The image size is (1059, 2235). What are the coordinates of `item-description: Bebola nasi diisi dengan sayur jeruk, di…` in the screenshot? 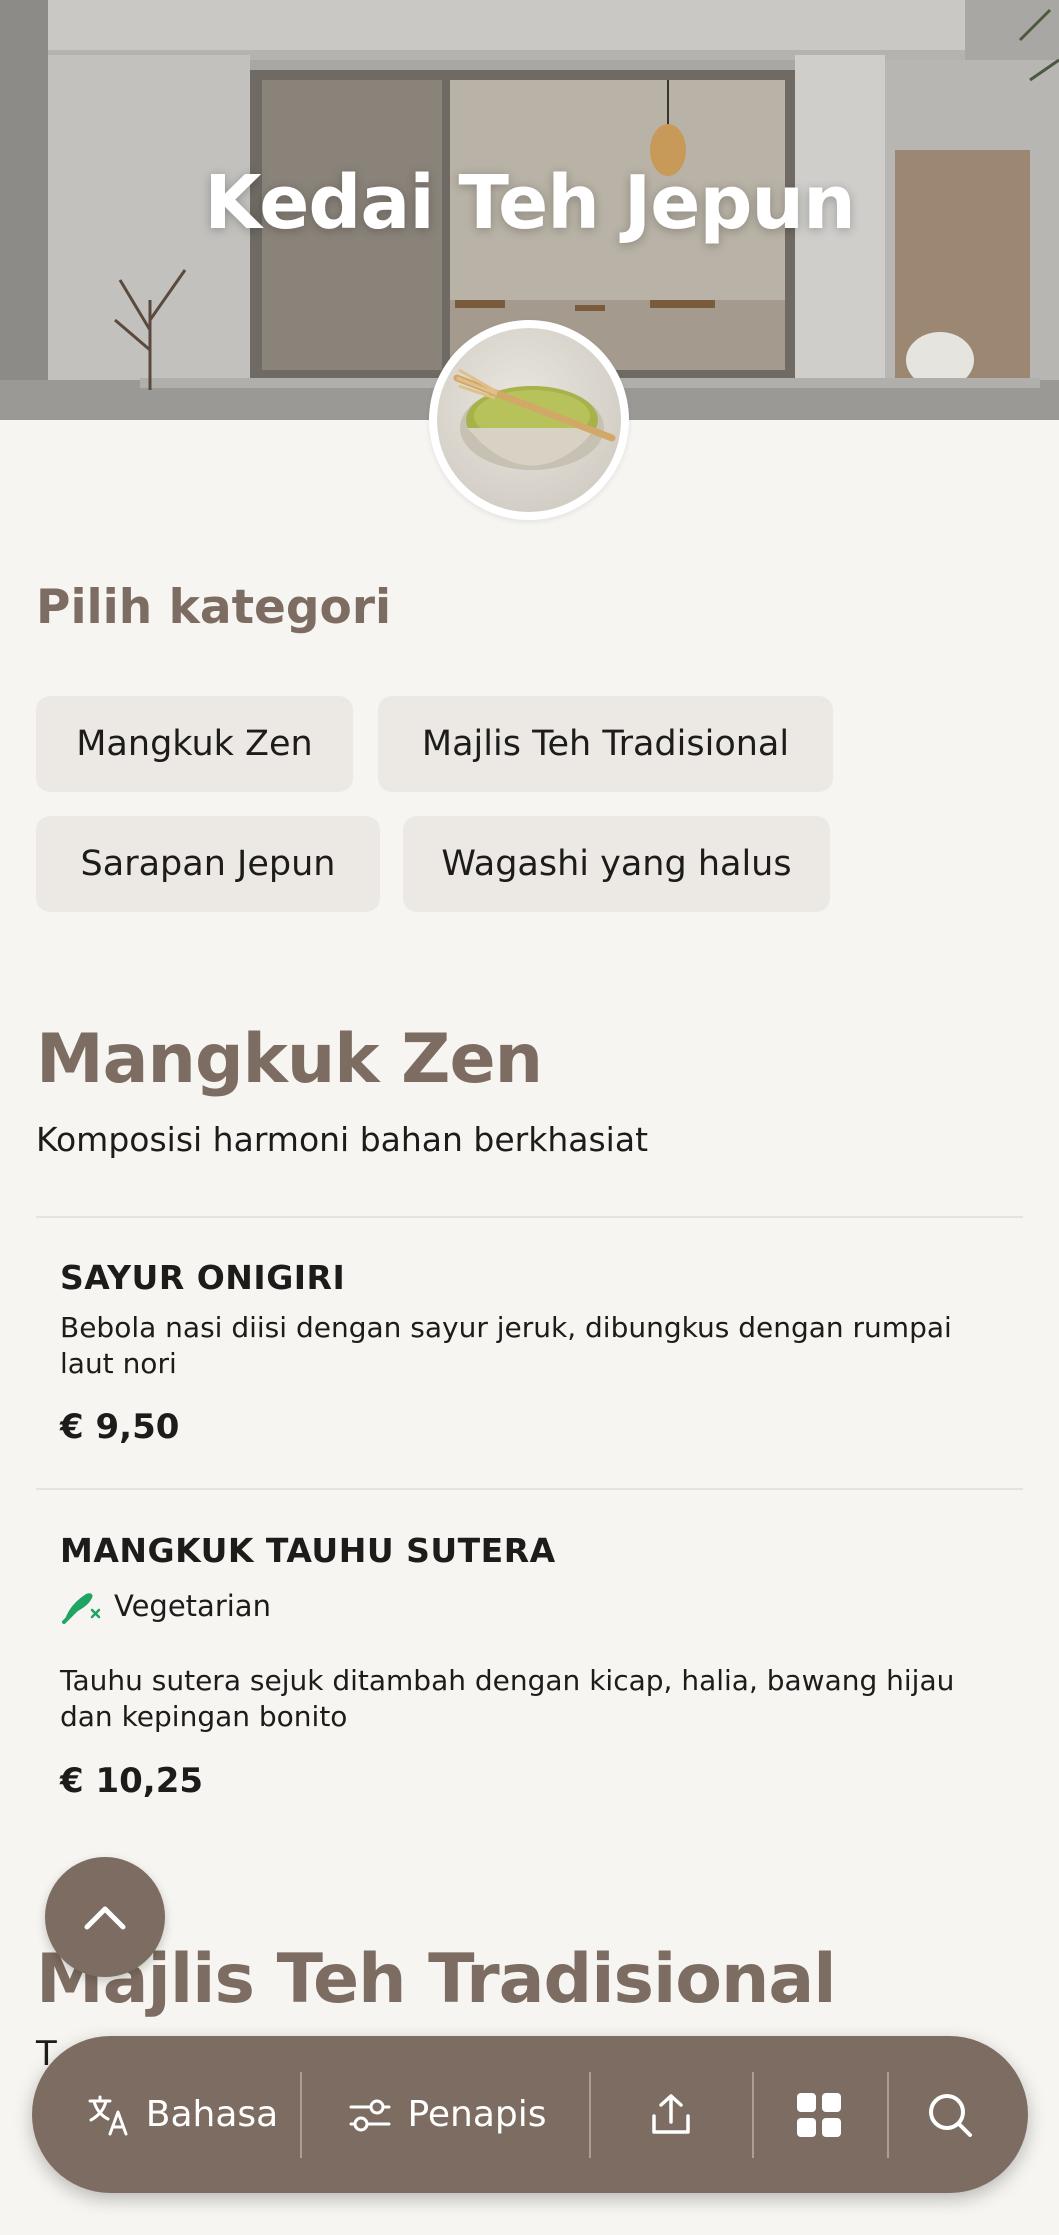 It's located at (506, 1345).